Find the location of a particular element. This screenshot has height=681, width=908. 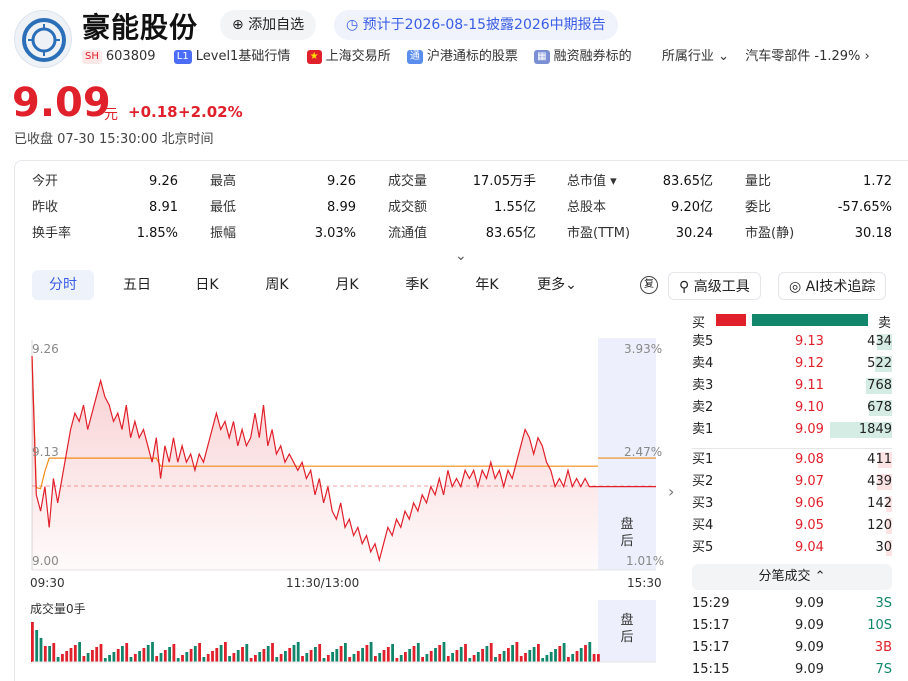

bid-row: 买1 9.08 411 is located at coordinates (792, 460).